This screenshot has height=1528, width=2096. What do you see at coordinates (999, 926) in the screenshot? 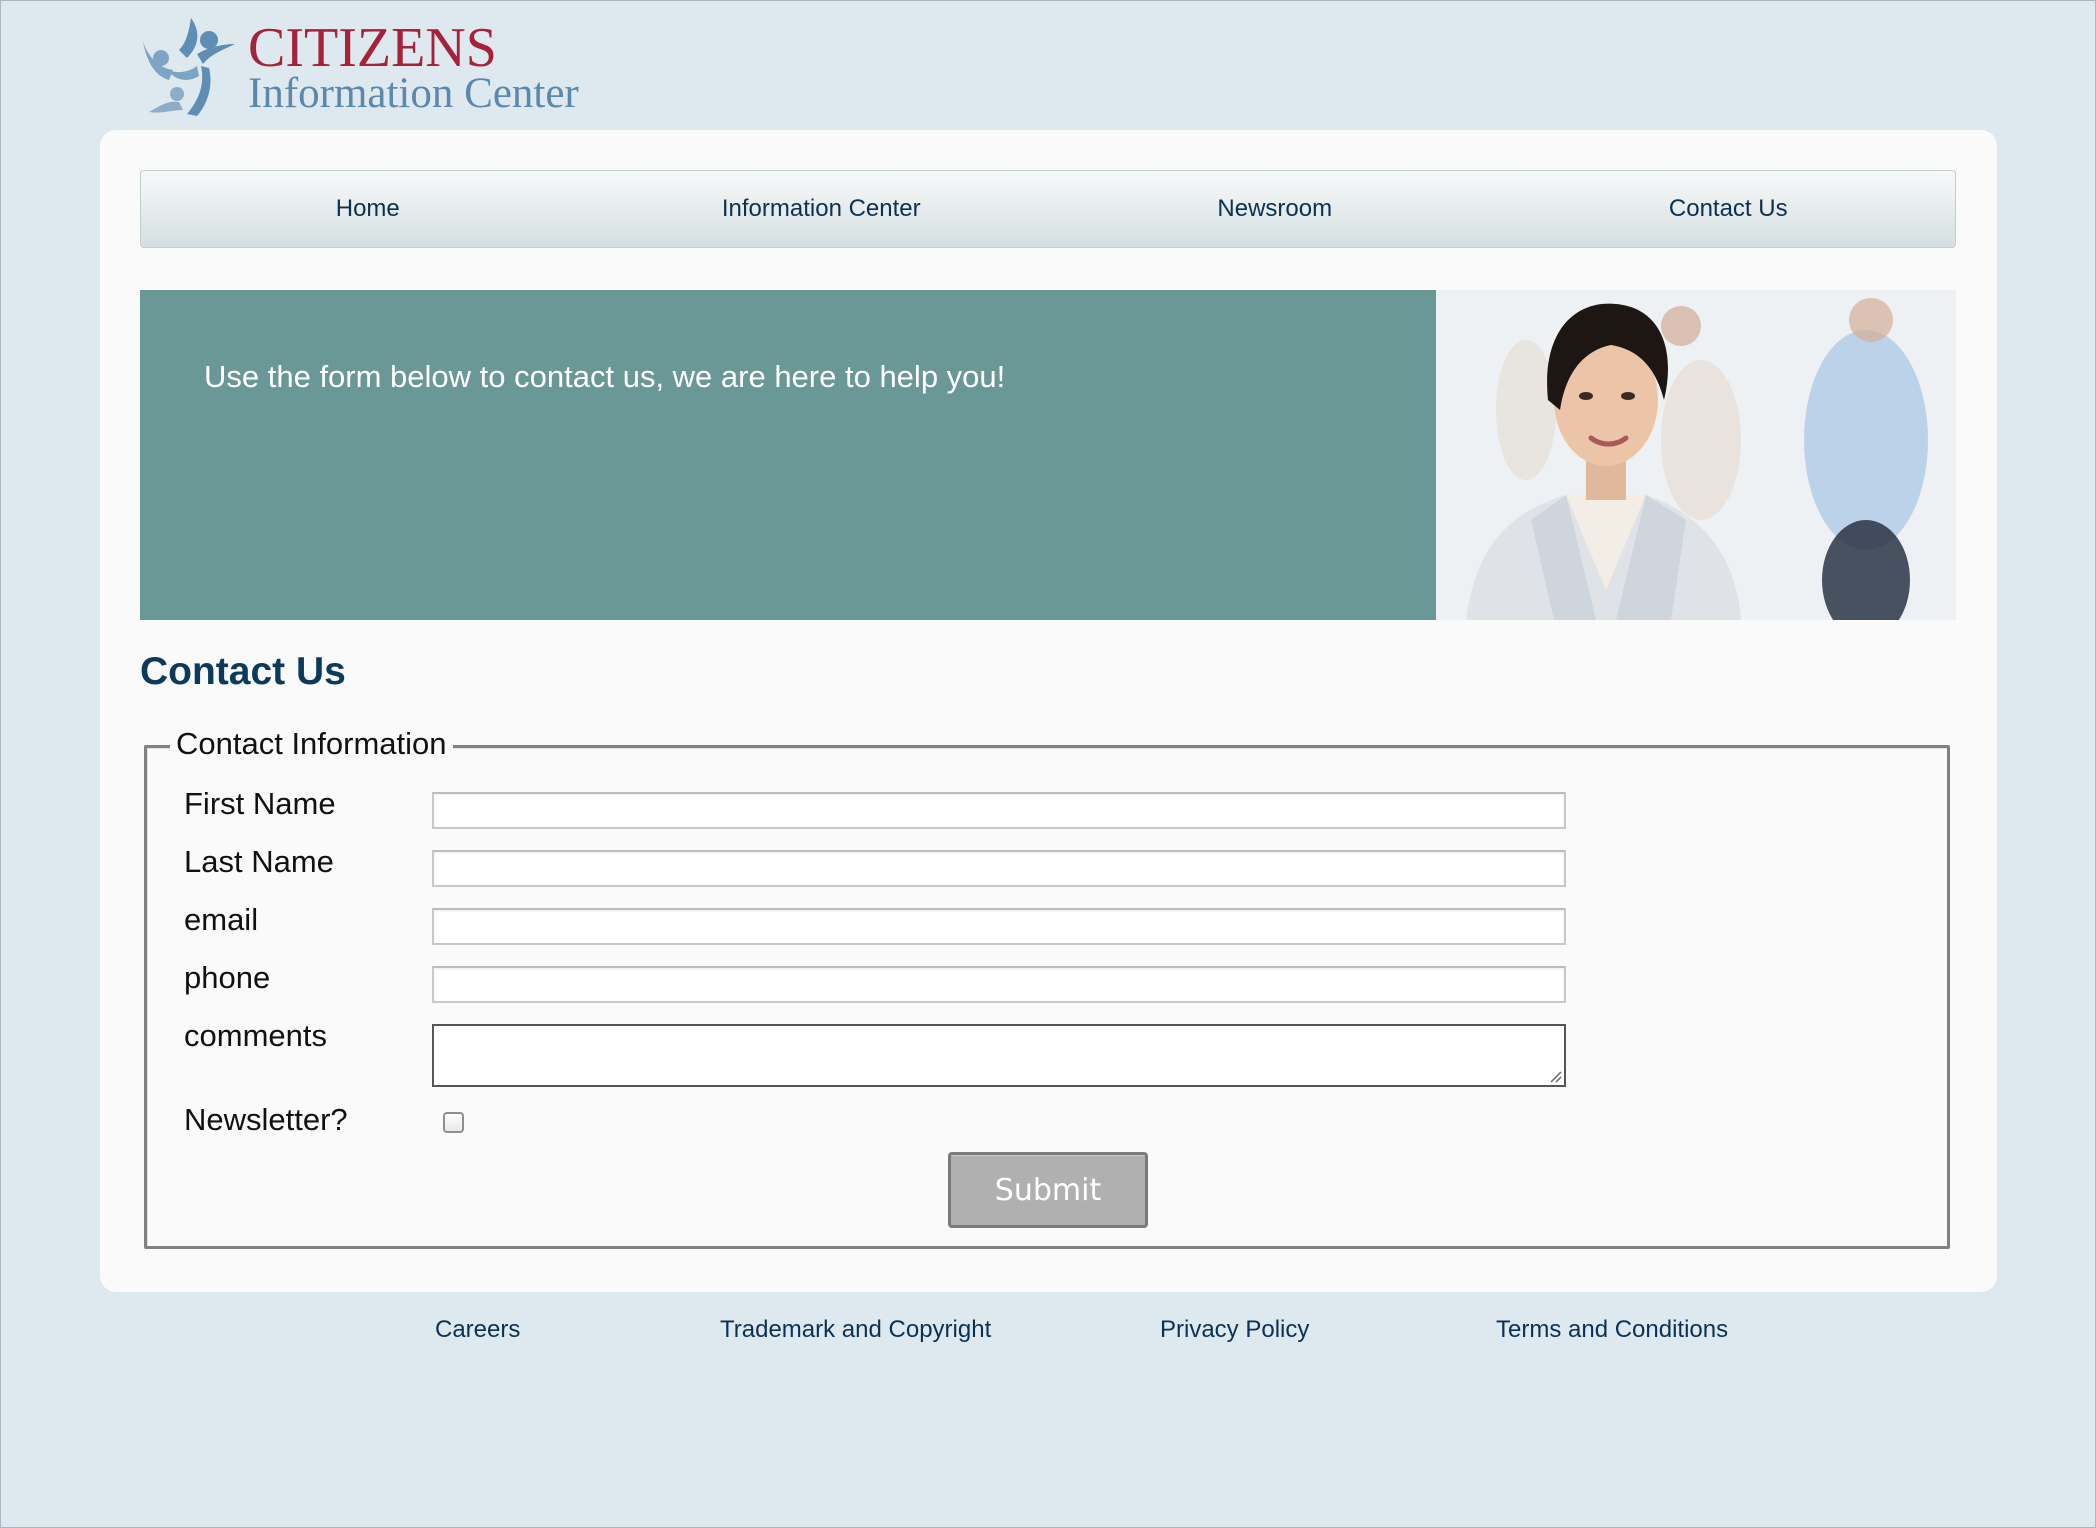
I see `email-input` at bounding box center [999, 926].